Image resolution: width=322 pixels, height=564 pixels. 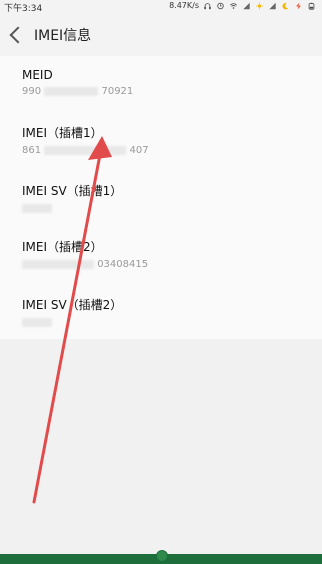 I want to click on list-item-value: 861 407, so click(x=85, y=150).